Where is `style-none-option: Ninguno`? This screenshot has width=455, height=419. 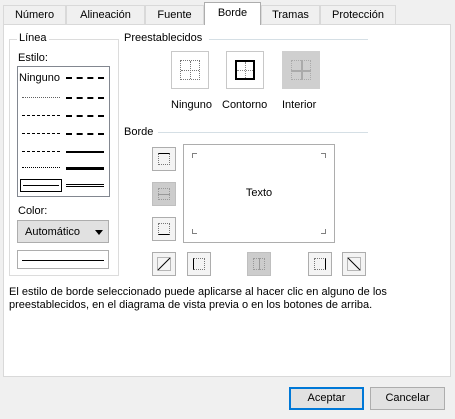 style-none-option: Ninguno is located at coordinates (39, 78).